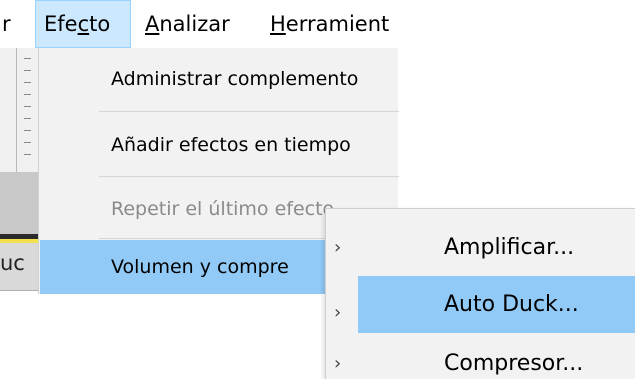 Image resolution: width=635 pixels, height=379 pixels. What do you see at coordinates (6, 24) in the screenshot?
I see `menu-partial-item: r` at bounding box center [6, 24].